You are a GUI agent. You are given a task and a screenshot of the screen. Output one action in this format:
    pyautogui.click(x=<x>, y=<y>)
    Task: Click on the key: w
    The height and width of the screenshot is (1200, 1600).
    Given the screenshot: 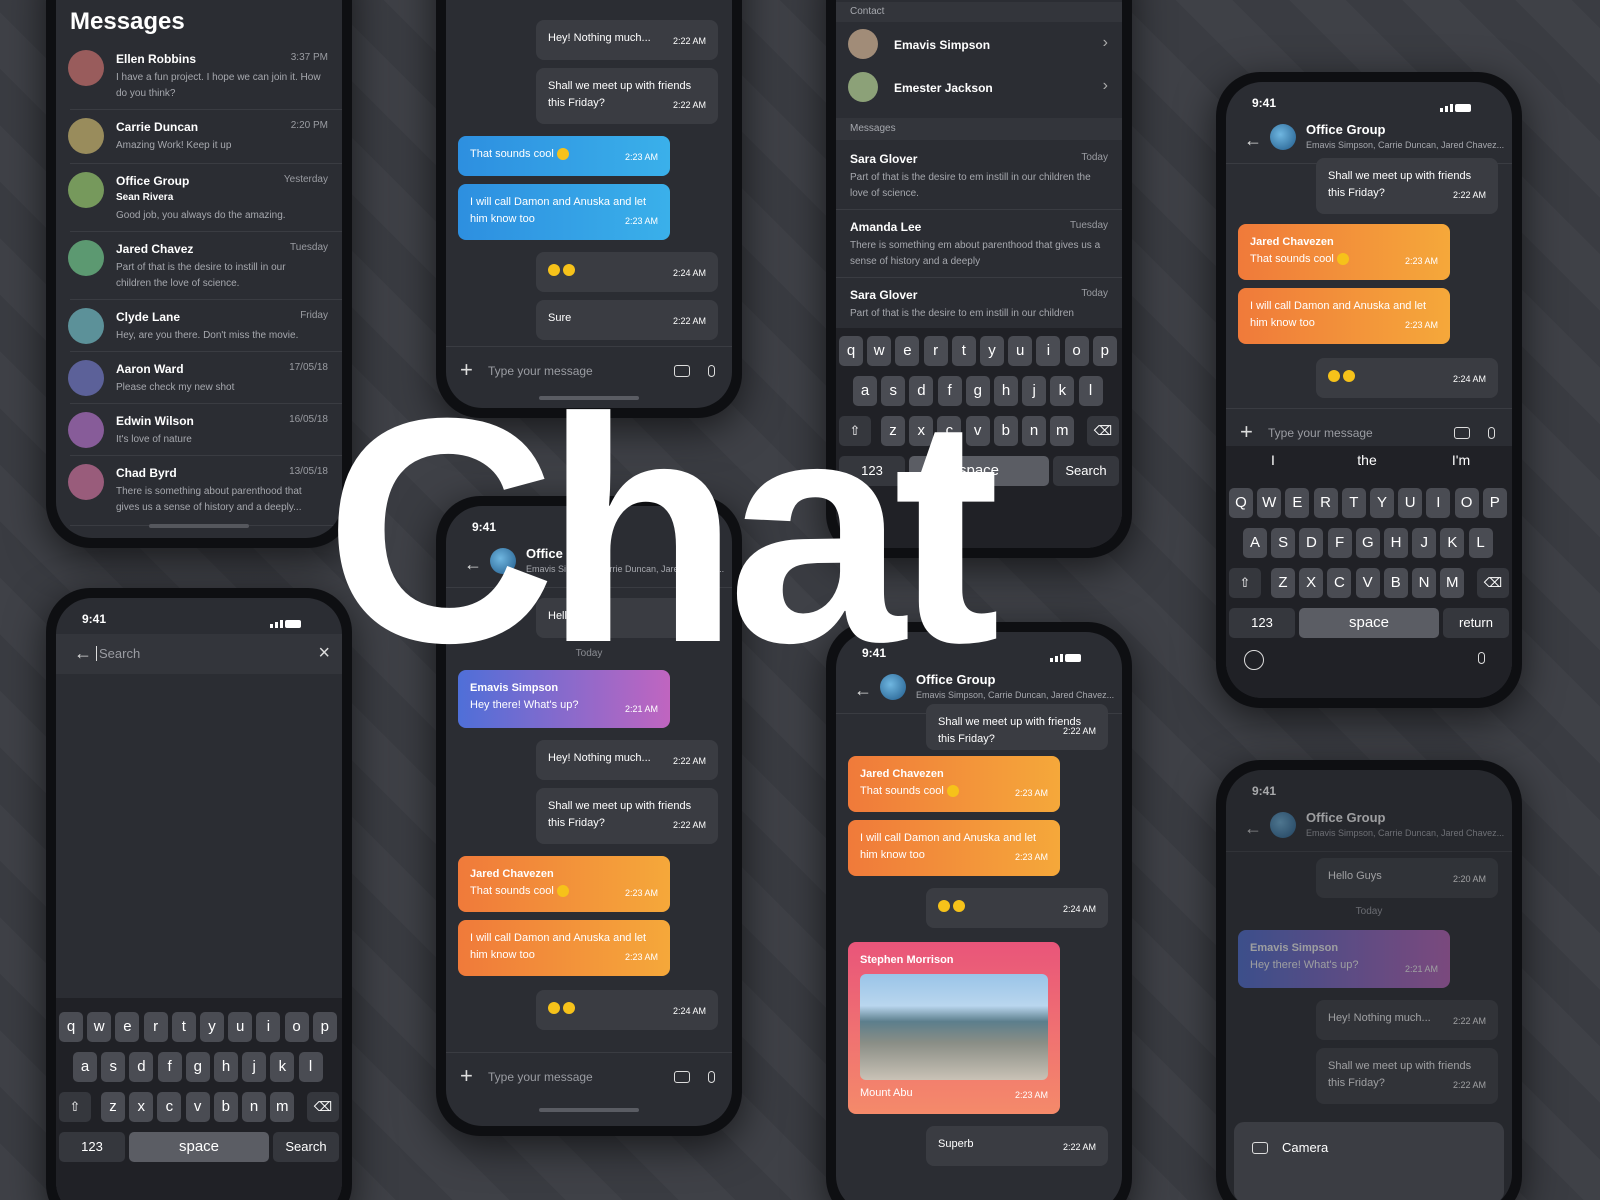 What is the action you would take?
    pyautogui.click(x=99, y=1027)
    